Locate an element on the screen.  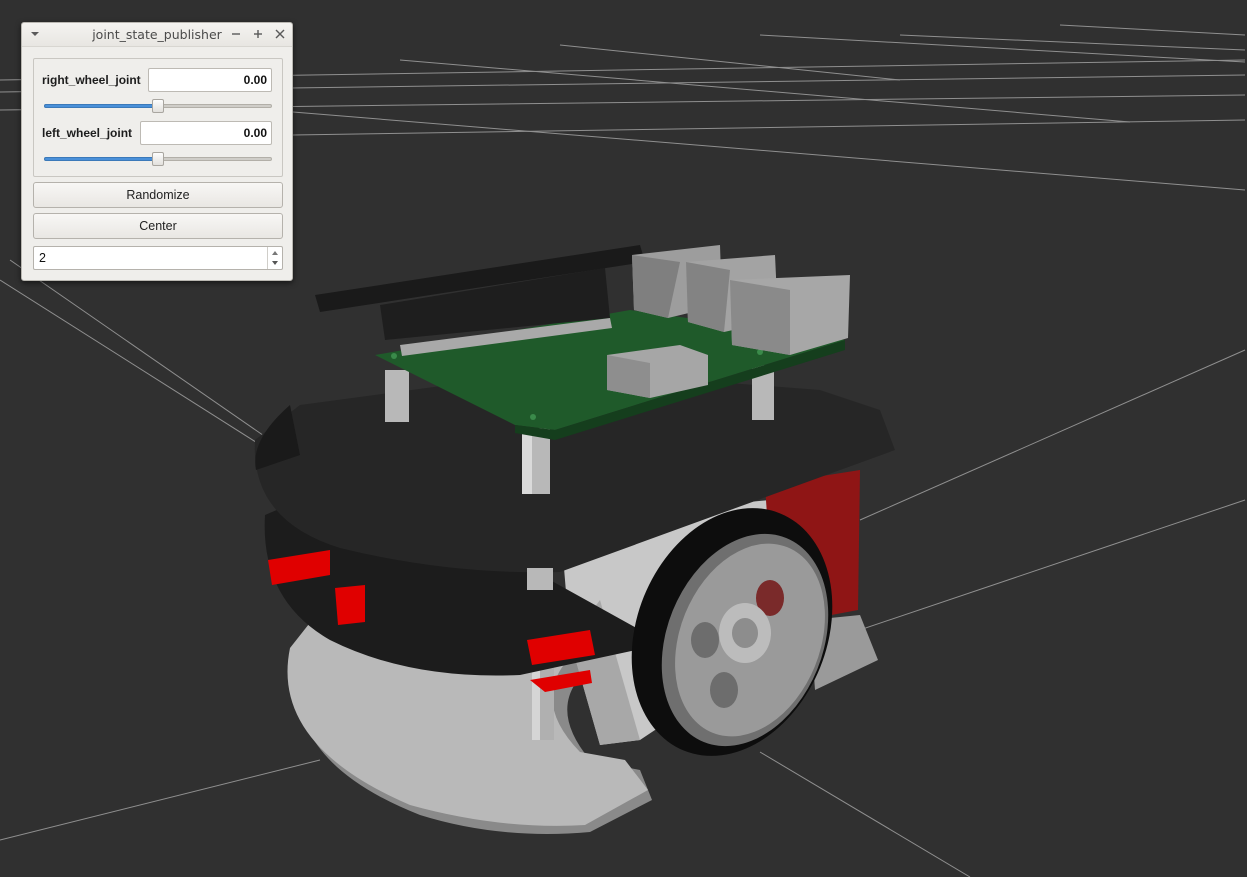
right-wheel-joint-value-field: 0.00 is located at coordinates (210, 80).